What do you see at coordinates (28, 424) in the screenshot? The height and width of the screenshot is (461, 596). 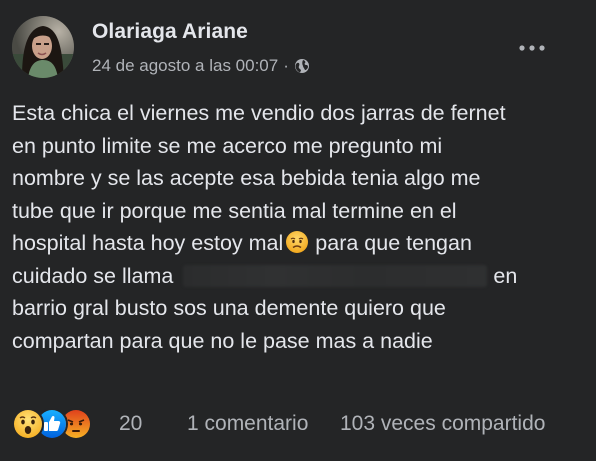 I see `wow-reaction-icon` at bounding box center [28, 424].